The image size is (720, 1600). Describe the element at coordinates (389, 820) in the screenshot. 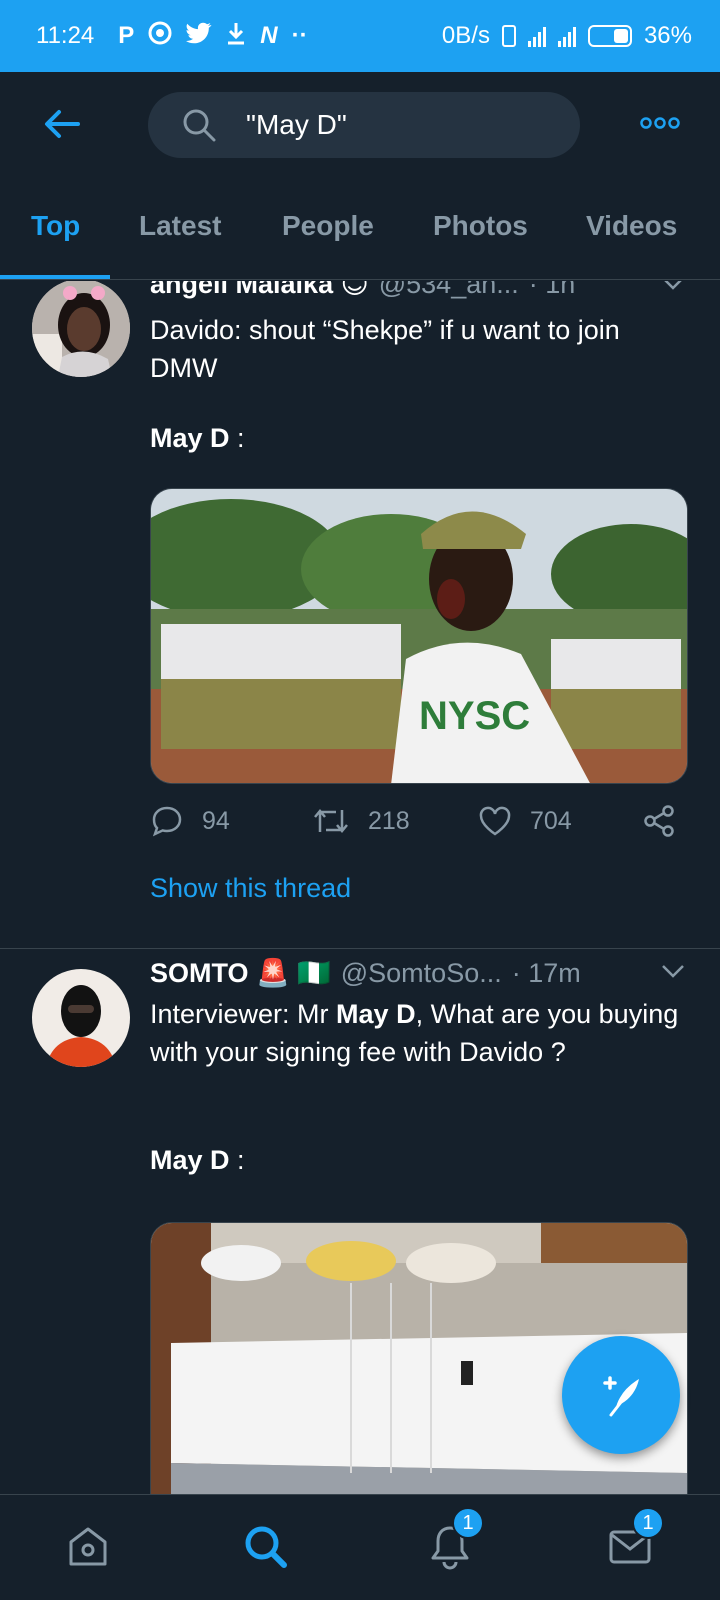

I see `retweet-count: 218` at that location.